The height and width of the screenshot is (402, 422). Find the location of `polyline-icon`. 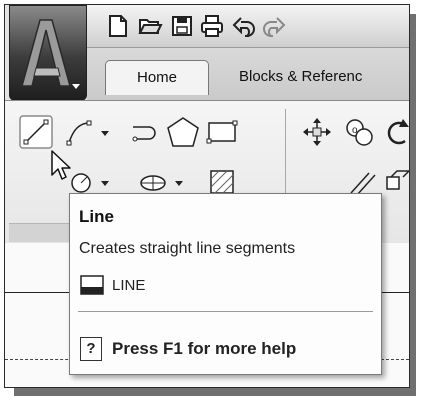

polyline-icon is located at coordinates (89, 132).